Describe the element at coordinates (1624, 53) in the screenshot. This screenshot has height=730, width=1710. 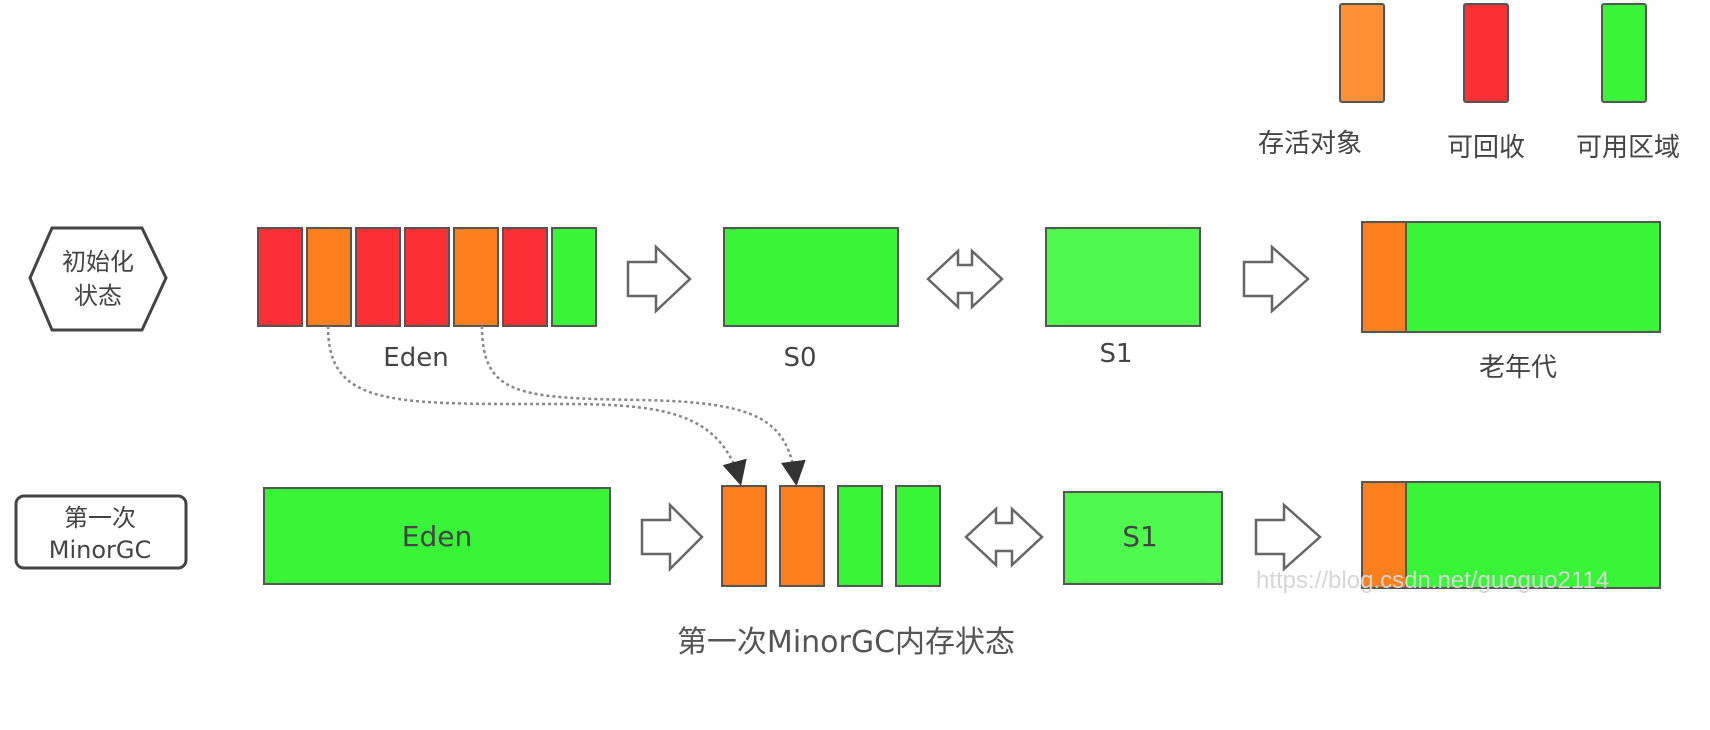
I see `legend-swatch-available` at that location.